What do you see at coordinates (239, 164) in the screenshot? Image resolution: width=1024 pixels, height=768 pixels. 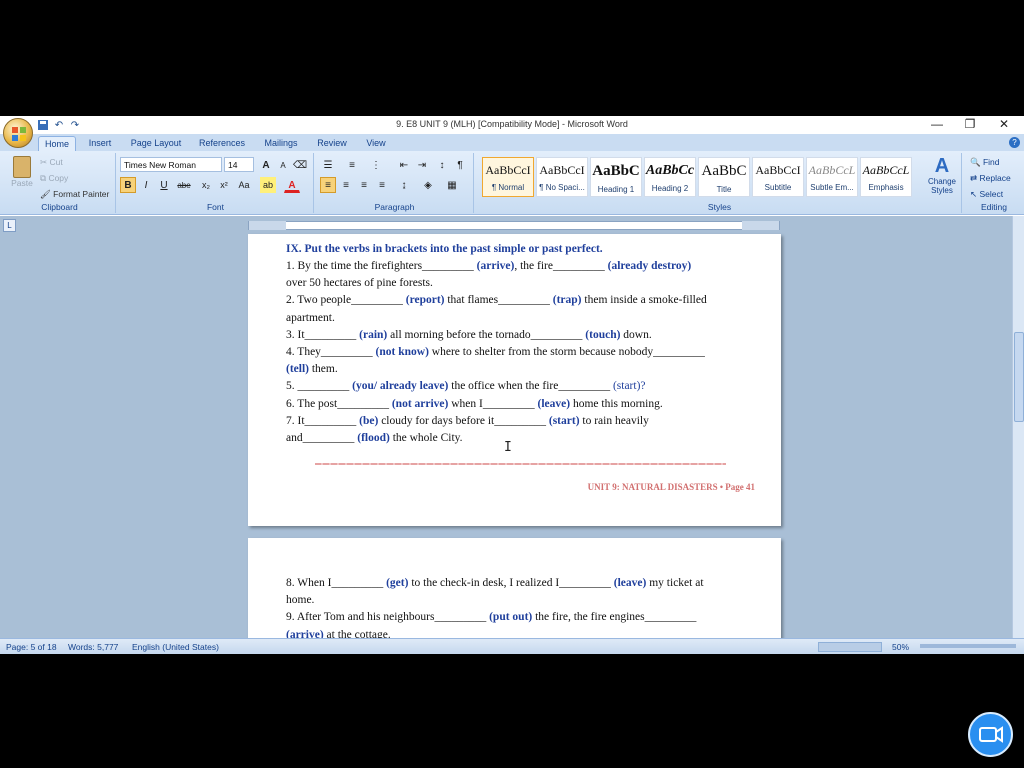 I see `font-size-select: 14` at bounding box center [239, 164].